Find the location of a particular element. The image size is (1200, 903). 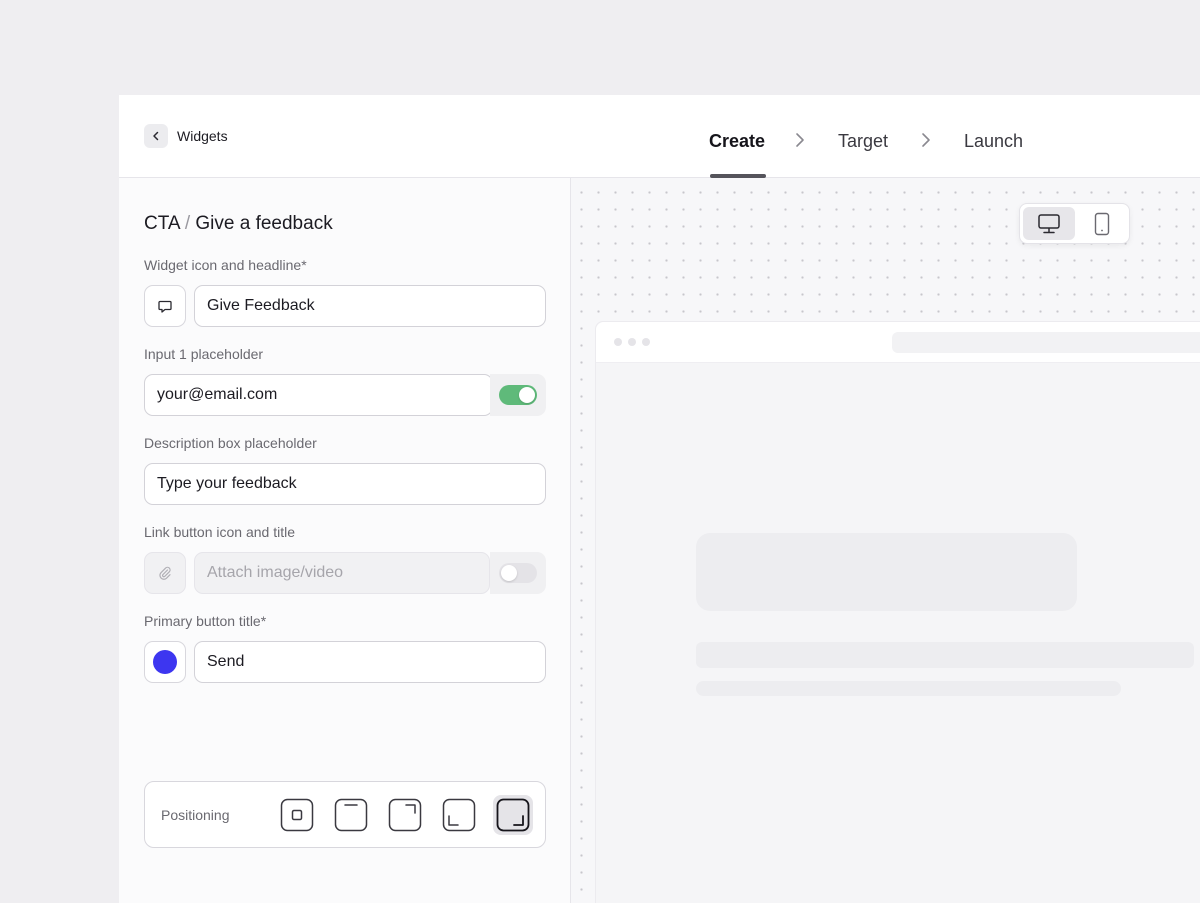

link-button-title-input: Attach image/video is located at coordinates (342, 573).